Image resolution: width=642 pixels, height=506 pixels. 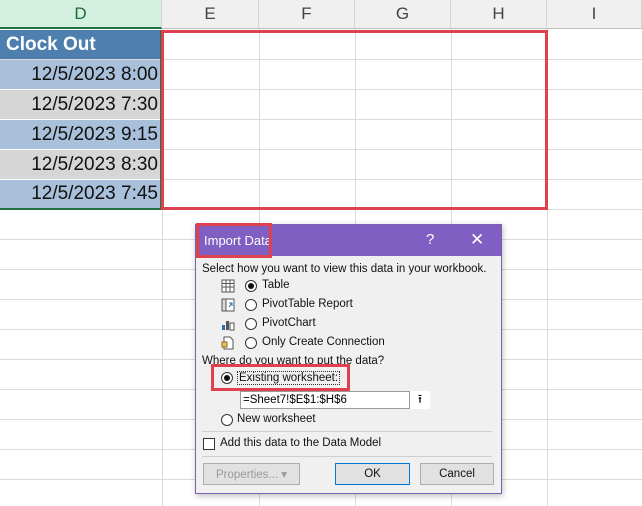 I want to click on collapse-dialog-button: ⭱, so click(x=419, y=400).